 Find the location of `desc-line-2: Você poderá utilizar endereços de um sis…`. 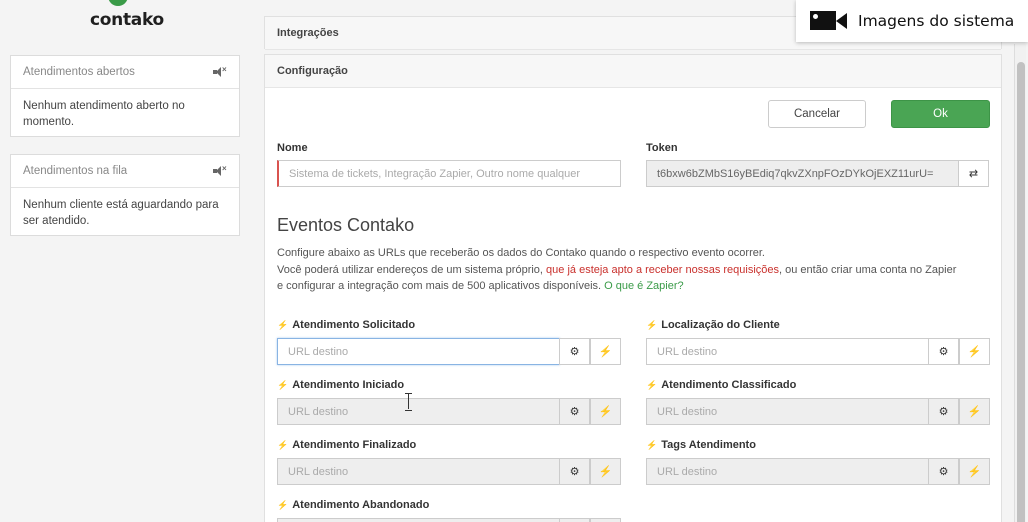

desc-line-2: Você poderá utilizar endereços de um sis… is located at coordinates (617, 269).